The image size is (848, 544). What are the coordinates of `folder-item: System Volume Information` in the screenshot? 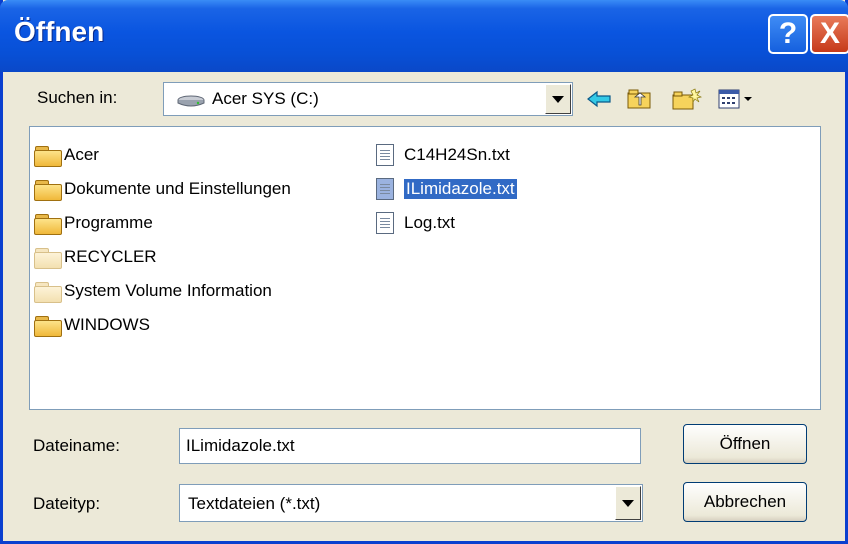 It's located at (152, 291).